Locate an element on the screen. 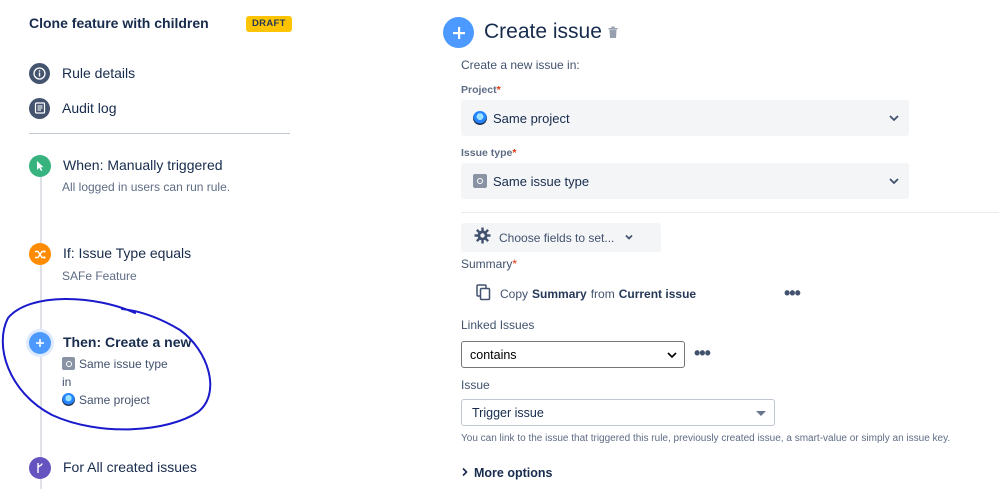 The height and width of the screenshot is (489, 999). create-issue-plus-icon is located at coordinates (458, 32).